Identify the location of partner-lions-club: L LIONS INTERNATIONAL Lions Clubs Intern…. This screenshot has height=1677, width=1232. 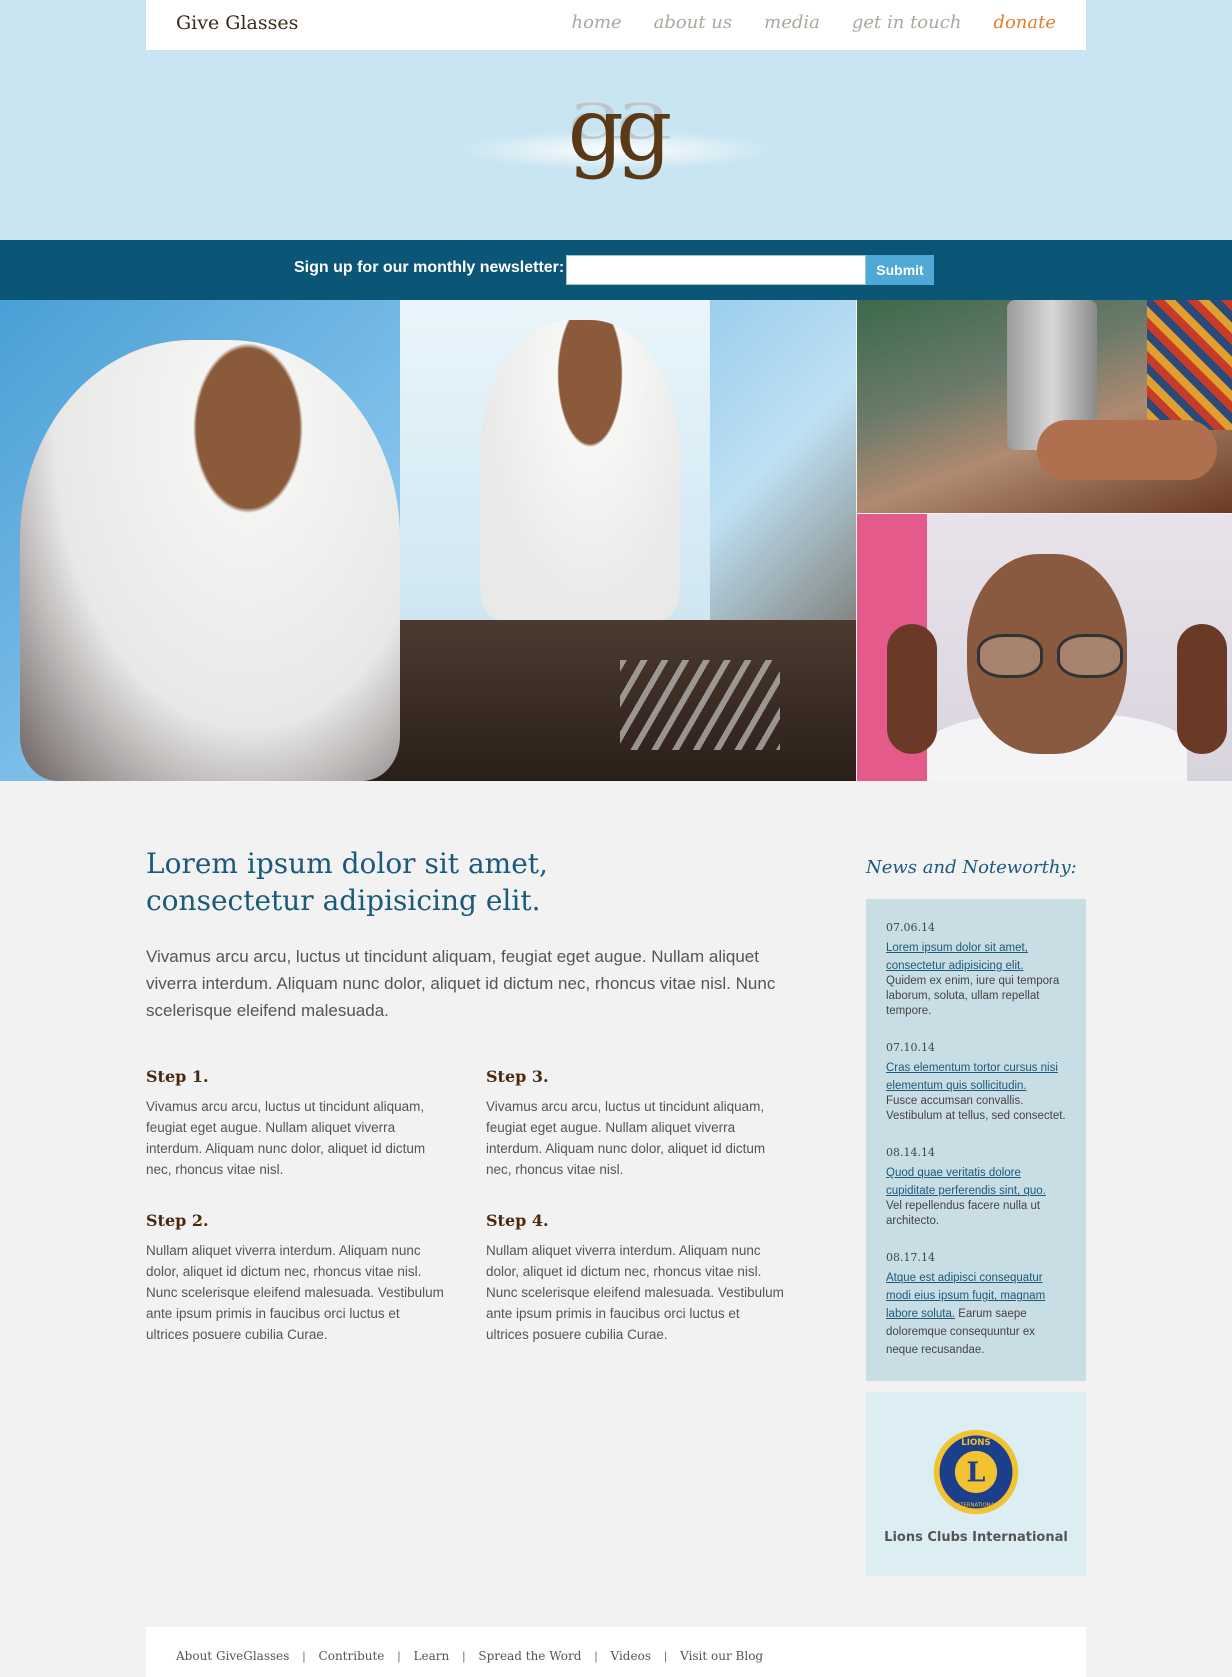
(976, 1484).